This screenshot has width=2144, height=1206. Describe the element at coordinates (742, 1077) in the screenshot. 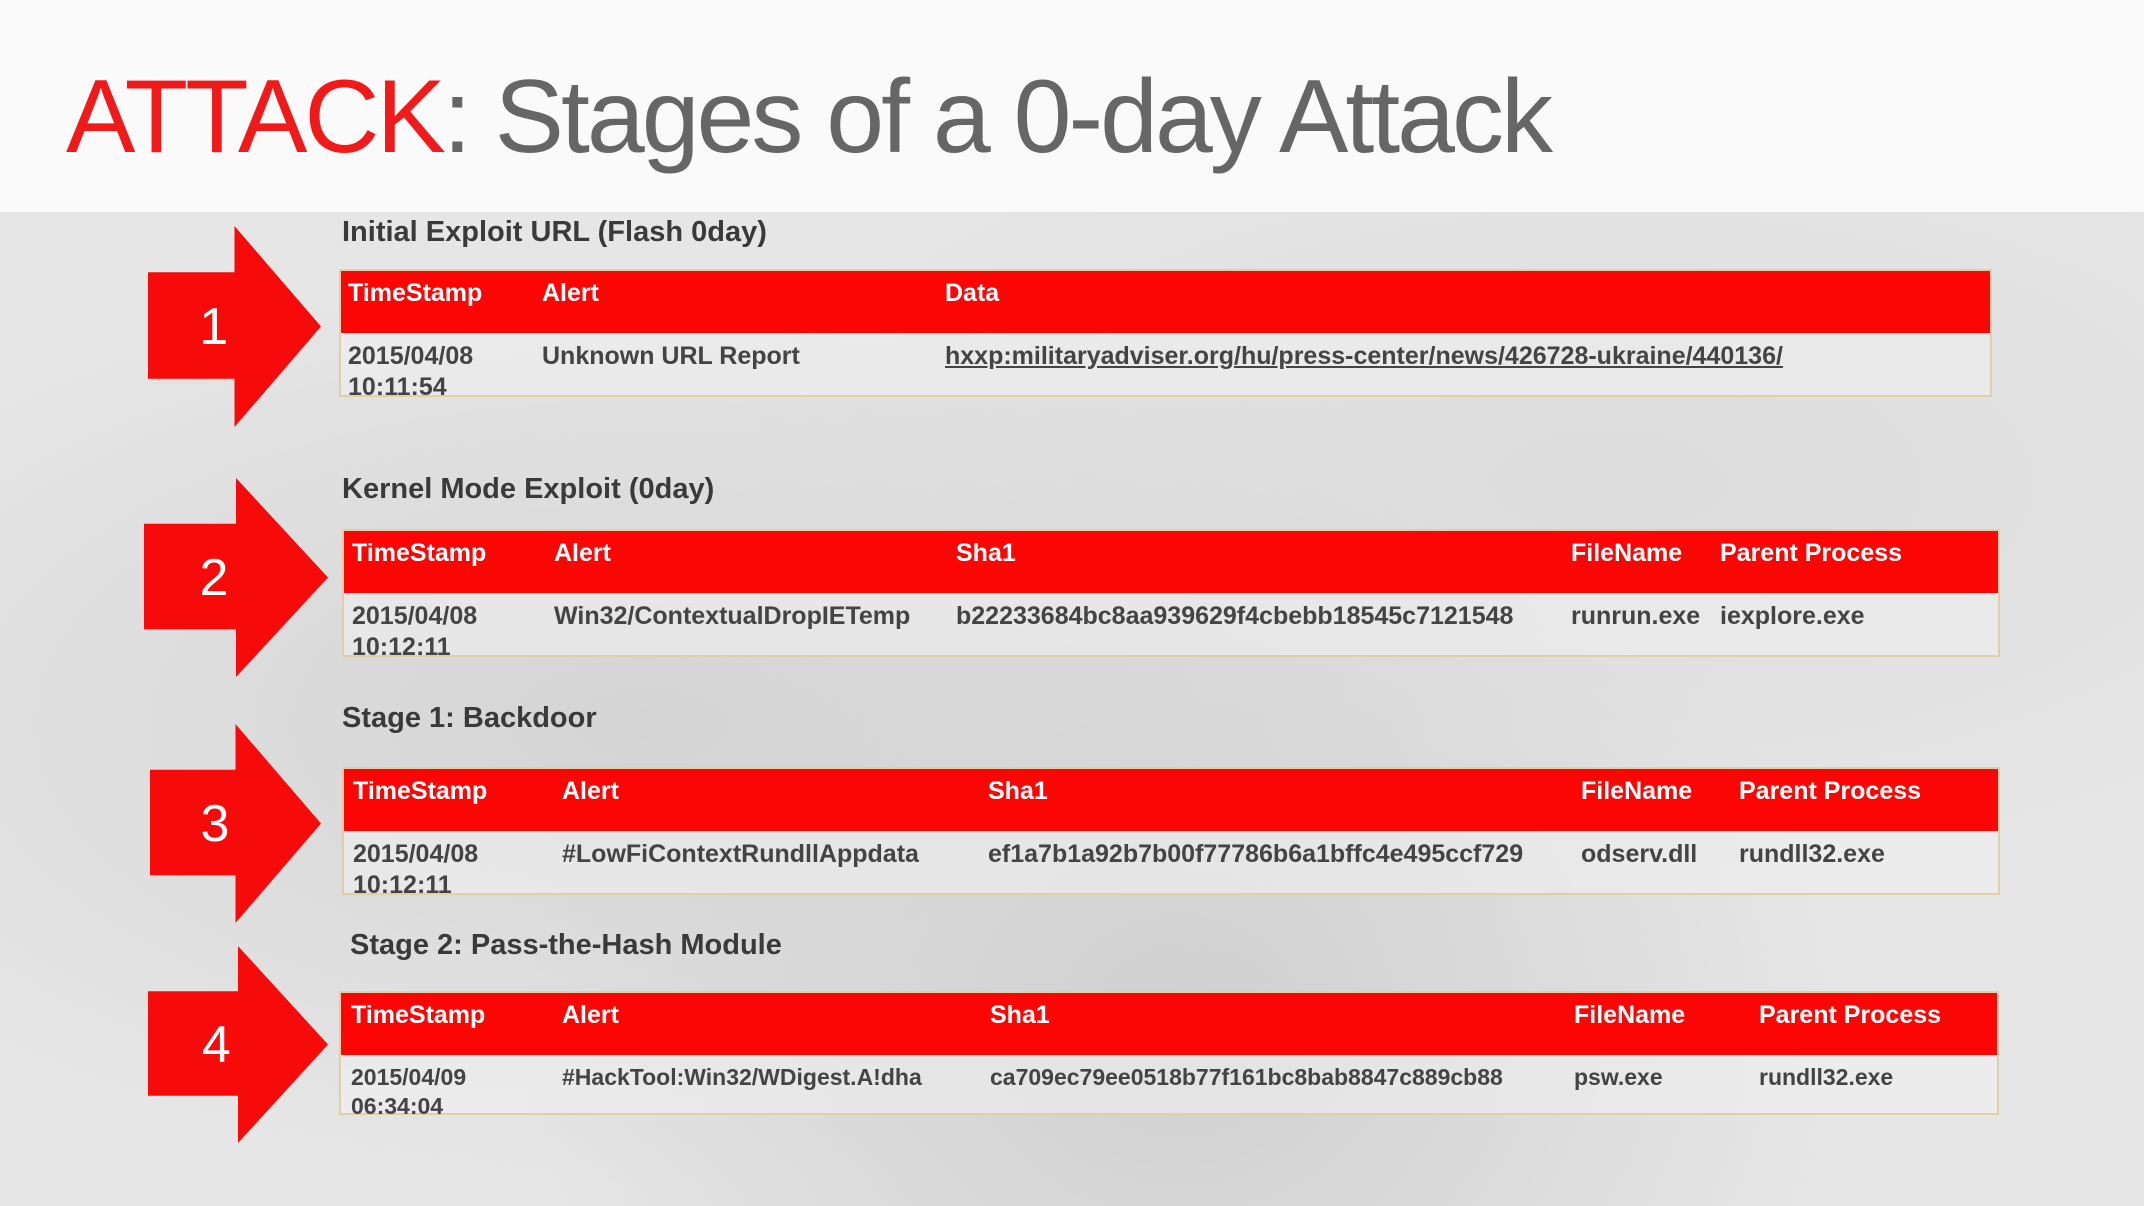

I see `cell-alert: #HackTool:Win32/WDigest.A!dha` at that location.